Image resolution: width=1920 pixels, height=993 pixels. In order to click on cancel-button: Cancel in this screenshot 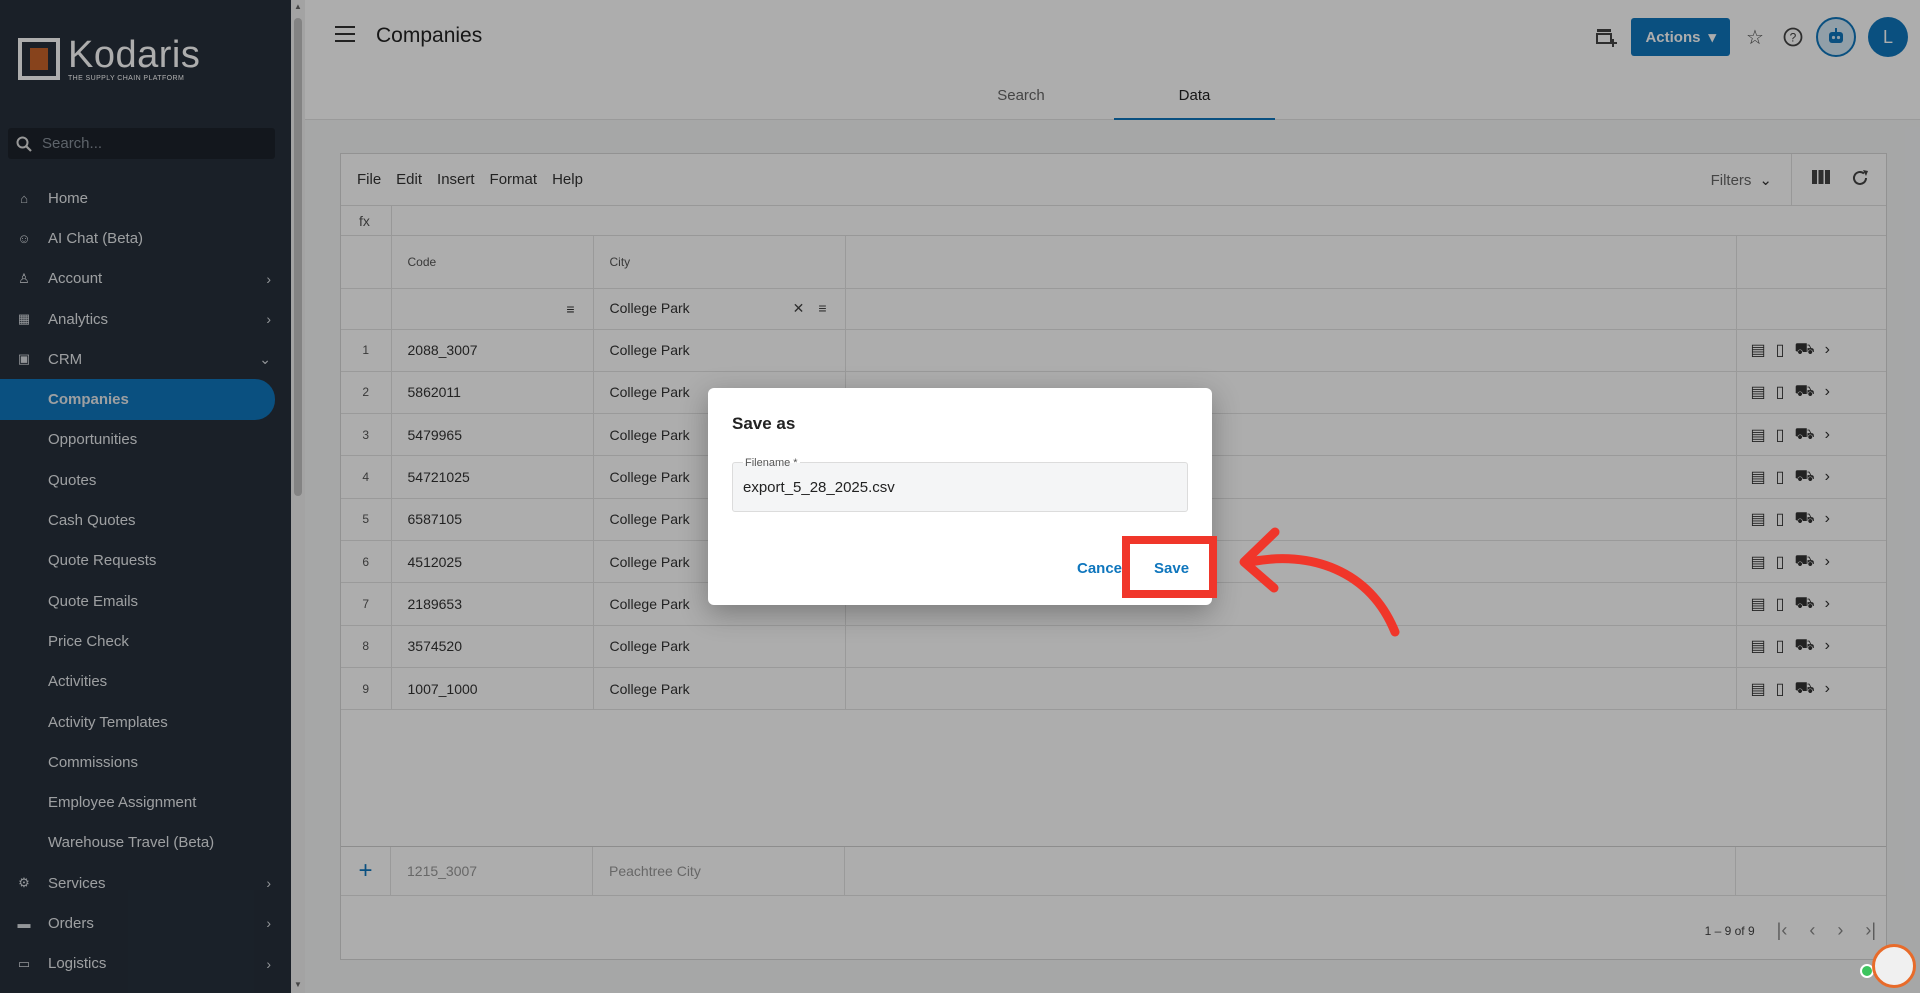, I will do `click(1101, 568)`.